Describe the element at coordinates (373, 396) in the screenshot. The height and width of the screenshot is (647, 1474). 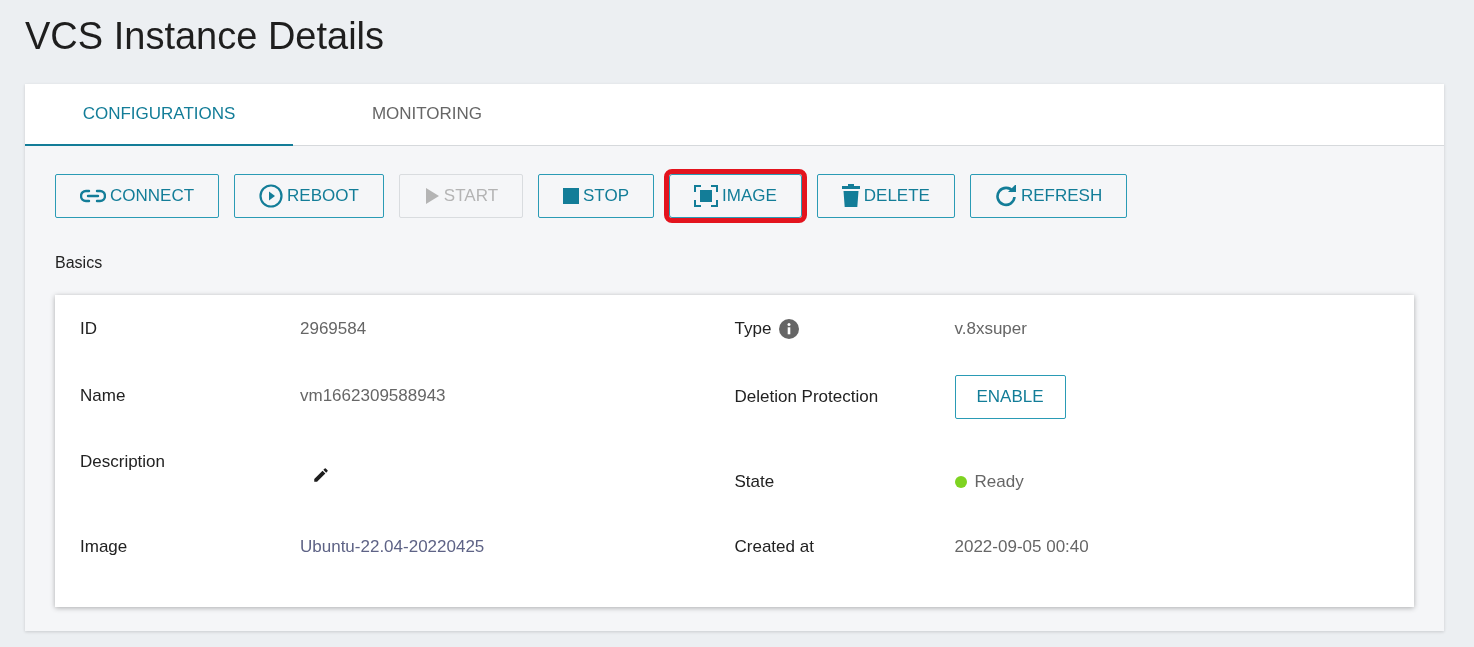
I see `field-value: vm1662309588943` at that location.